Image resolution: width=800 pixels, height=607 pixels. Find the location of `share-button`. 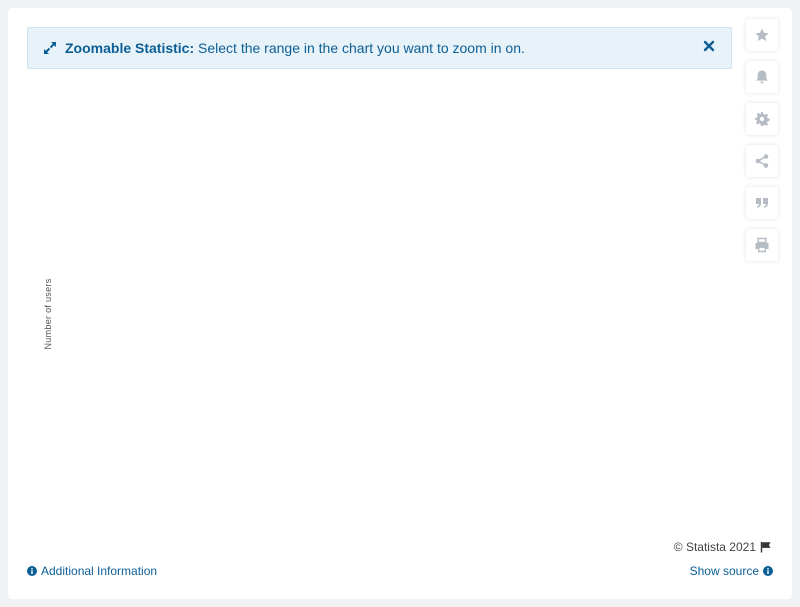

share-button is located at coordinates (762, 161).